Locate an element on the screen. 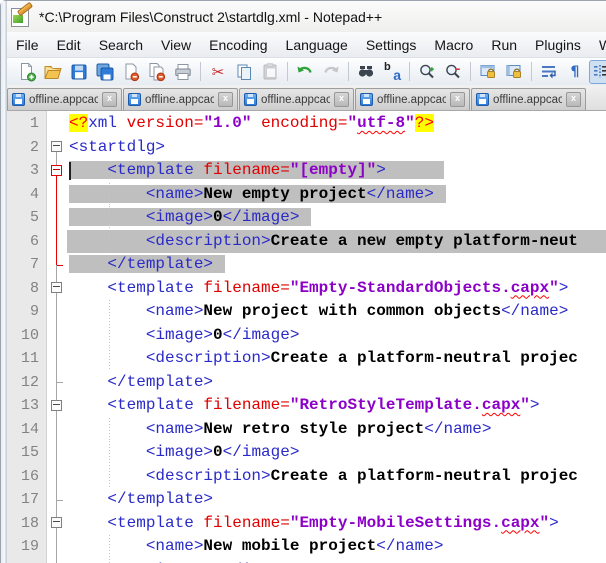  toolbar-separator is located at coordinates (409, 71).